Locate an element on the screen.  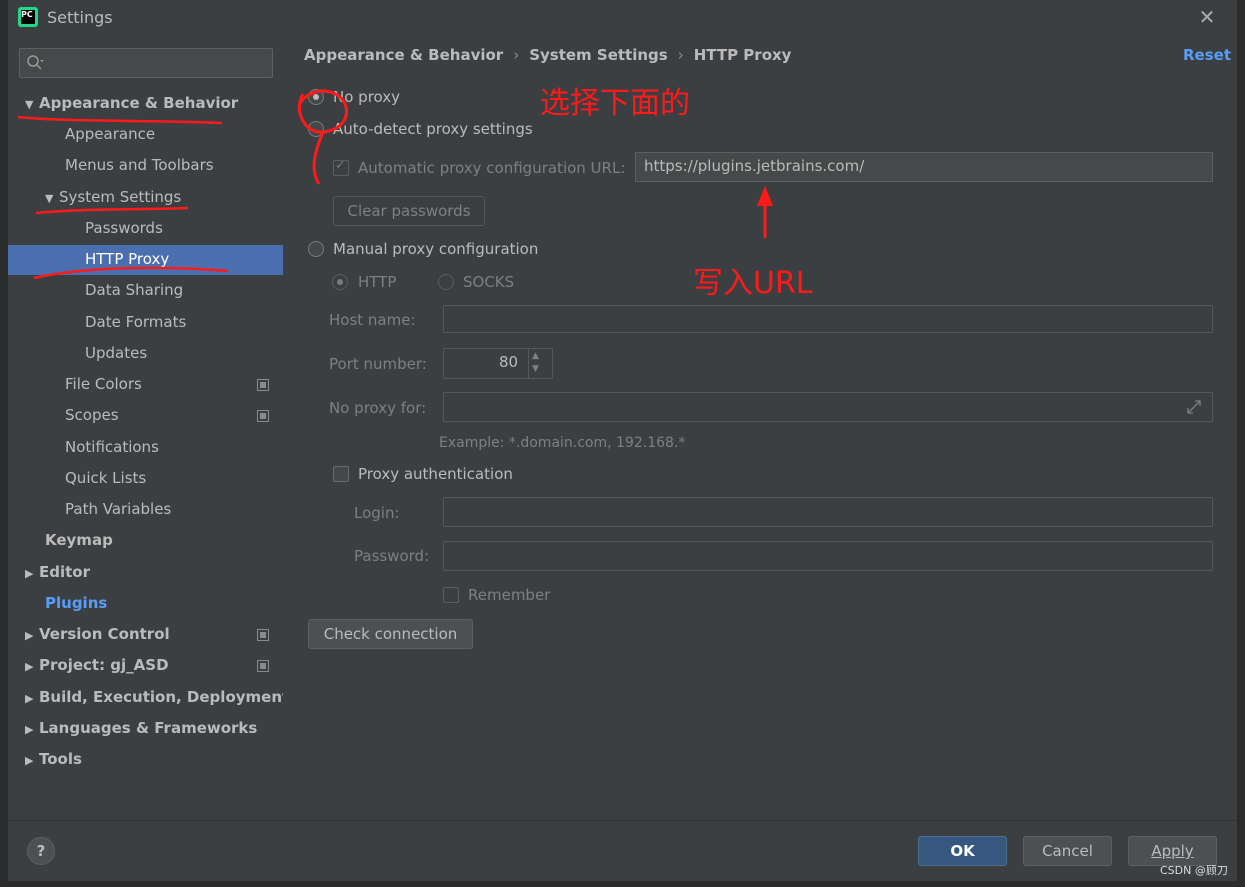
annotation-marks is located at coordinates (535, 163).